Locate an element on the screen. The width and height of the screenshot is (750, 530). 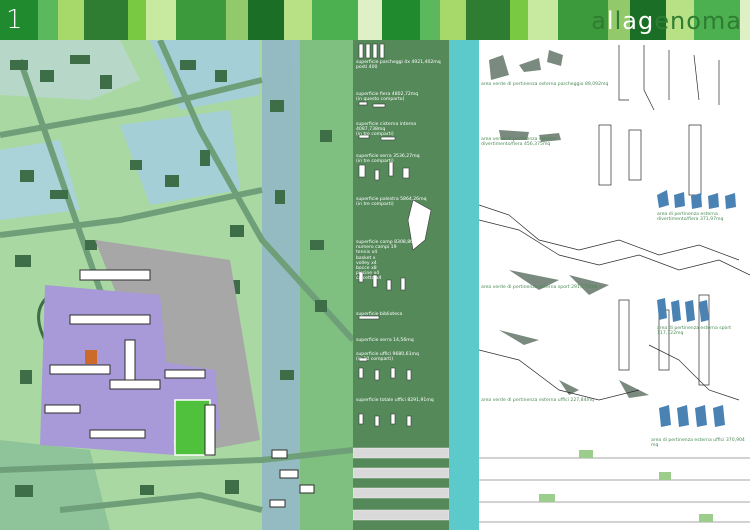
title-letter: n is located at coordinates (678, 21).